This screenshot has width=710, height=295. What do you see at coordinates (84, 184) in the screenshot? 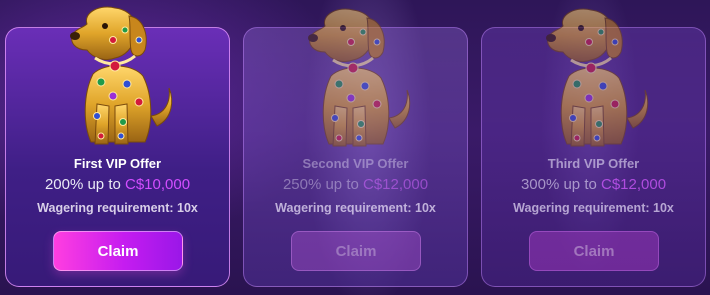
I see `offer-bonus-prefix: 200% up to` at bounding box center [84, 184].